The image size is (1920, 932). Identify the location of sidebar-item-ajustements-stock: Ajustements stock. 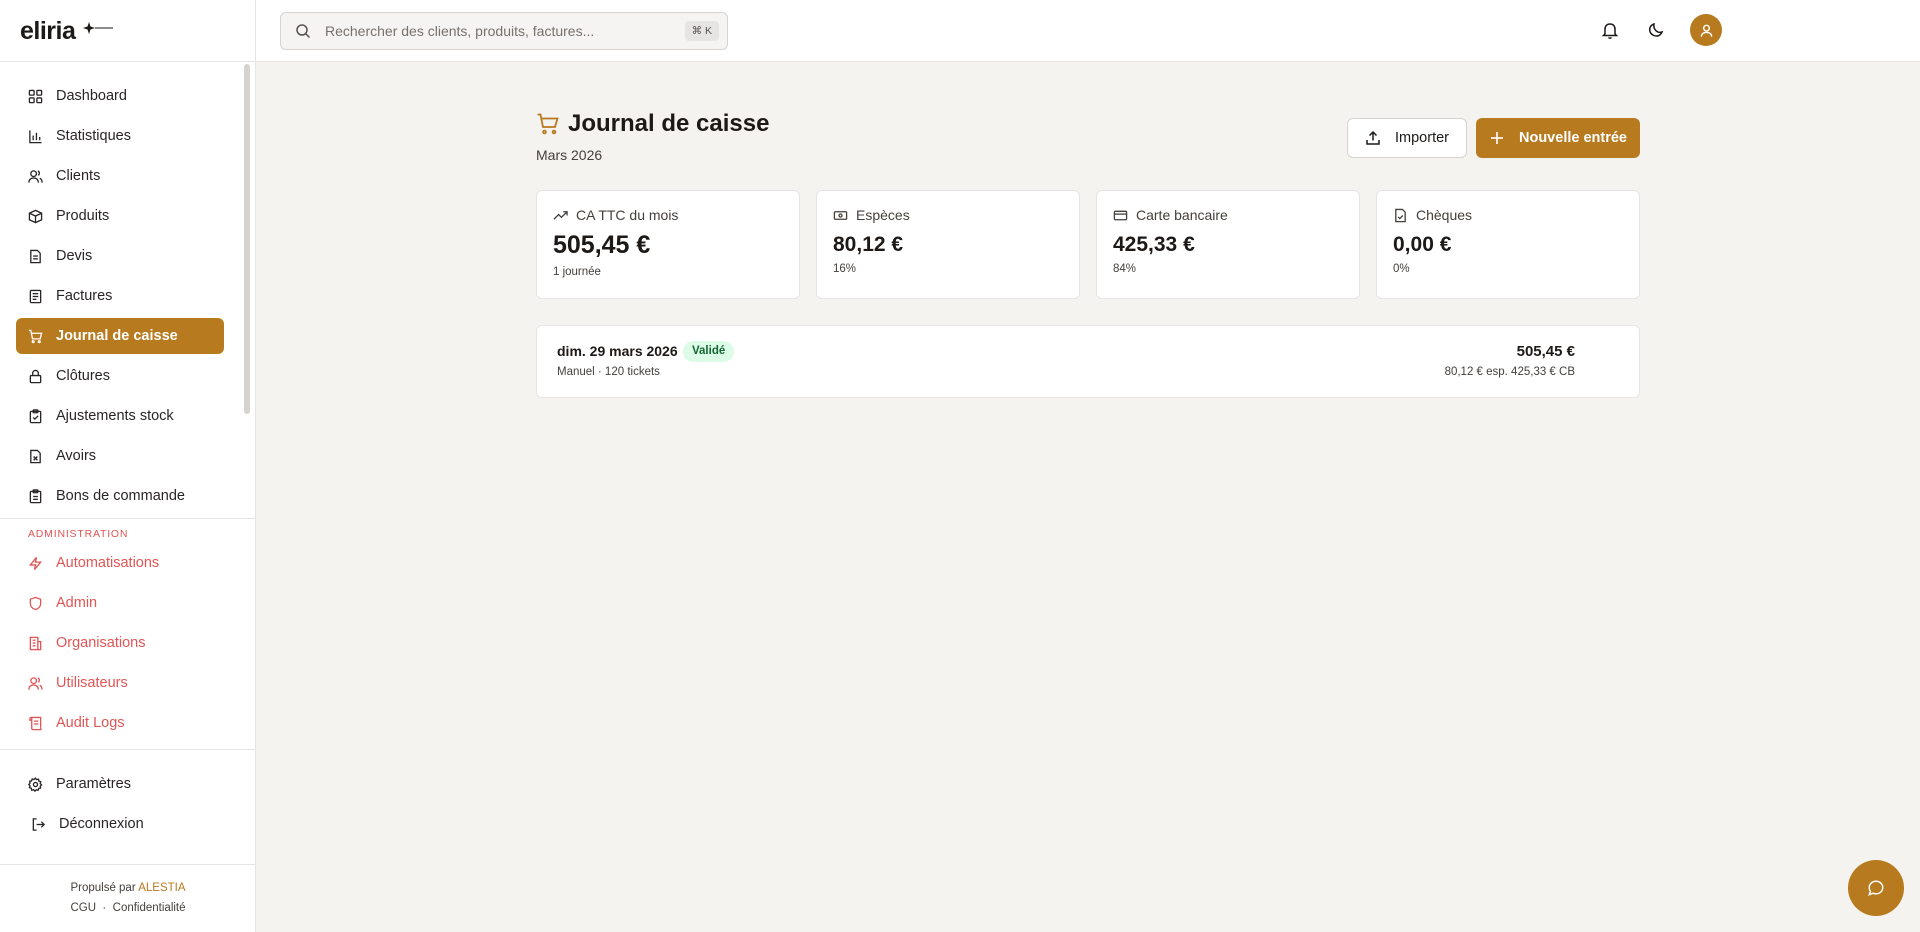
(120, 416).